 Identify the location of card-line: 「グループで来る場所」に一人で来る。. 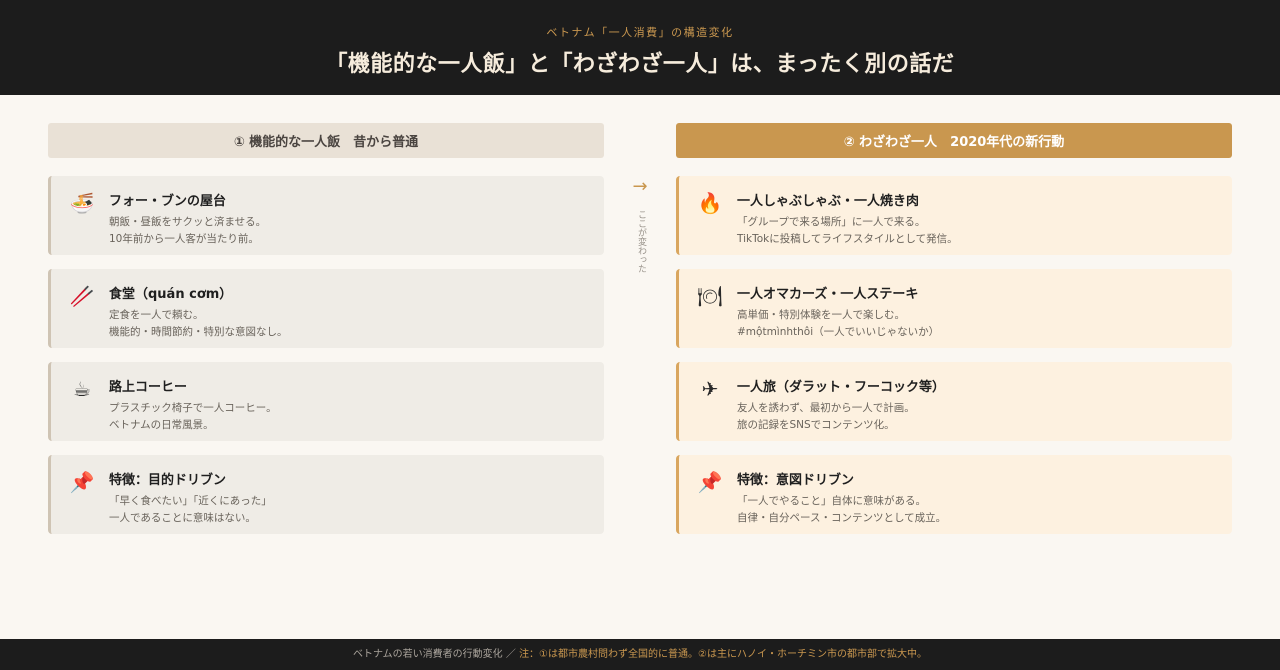
(831, 222).